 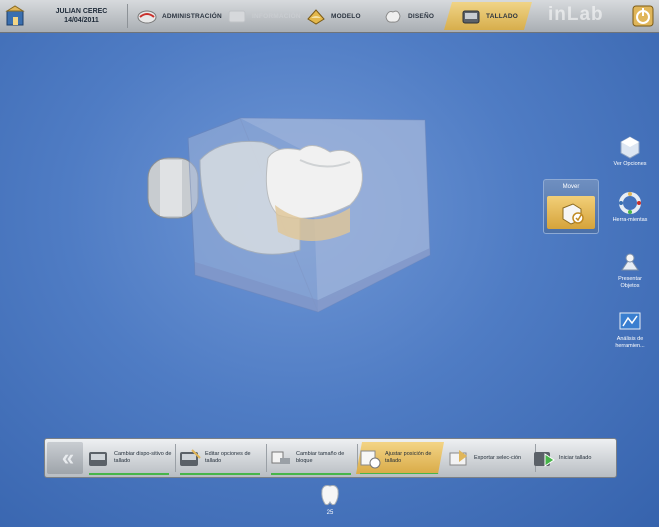 What do you see at coordinates (630, 321) in the screenshot?
I see `tool-analysis-icon` at bounding box center [630, 321].